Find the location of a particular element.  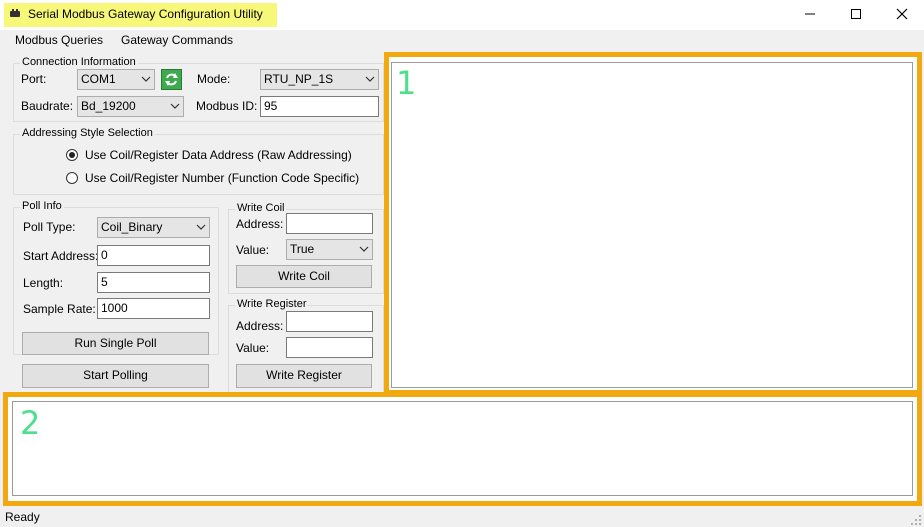

write-coil-button: Write Coil is located at coordinates (304, 276).